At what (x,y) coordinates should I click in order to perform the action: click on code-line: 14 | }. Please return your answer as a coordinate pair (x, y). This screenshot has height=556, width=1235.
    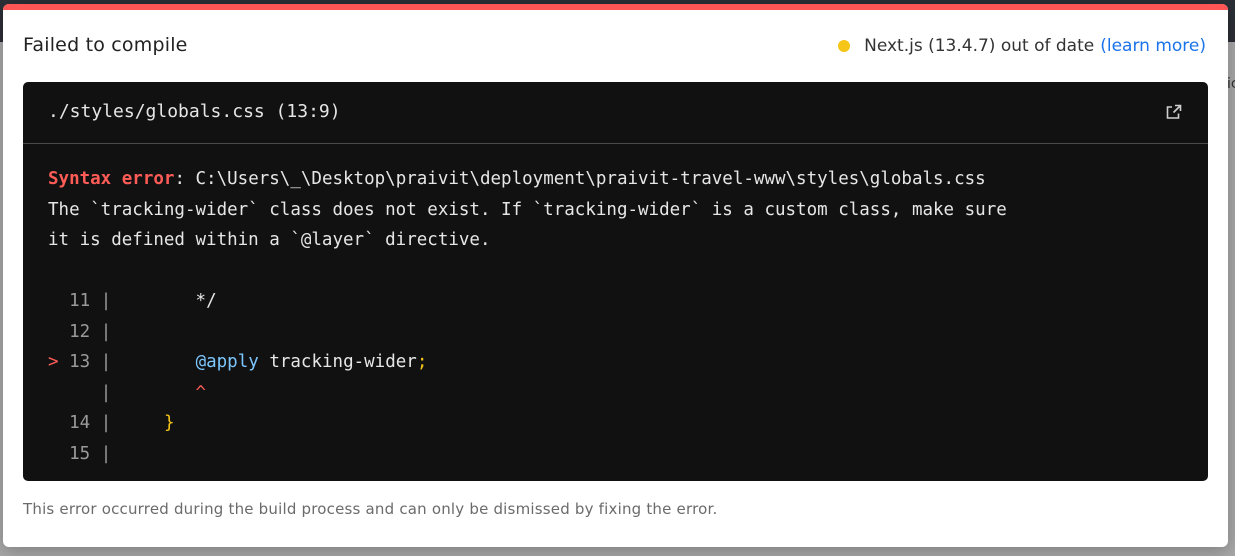
    Looking at the image, I should click on (618, 423).